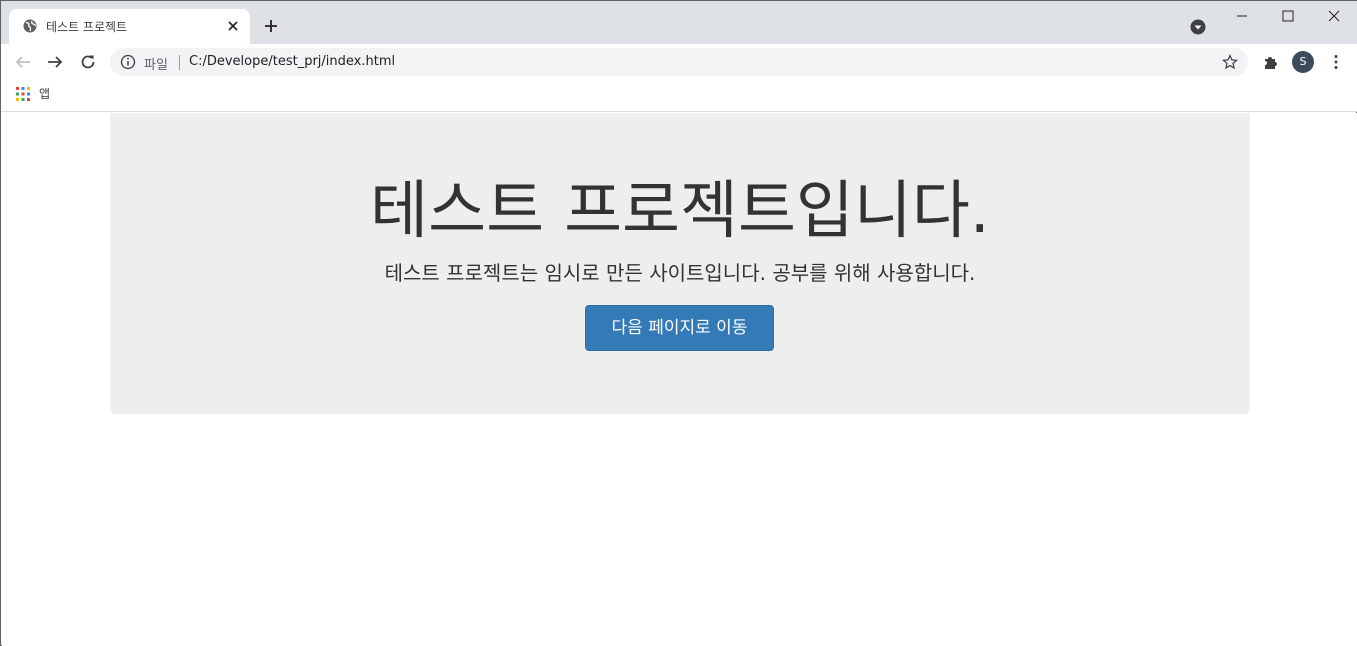 The height and width of the screenshot is (646, 1357). I want to click on tab-title: 테스트 프로젝트, so click(87, 27).